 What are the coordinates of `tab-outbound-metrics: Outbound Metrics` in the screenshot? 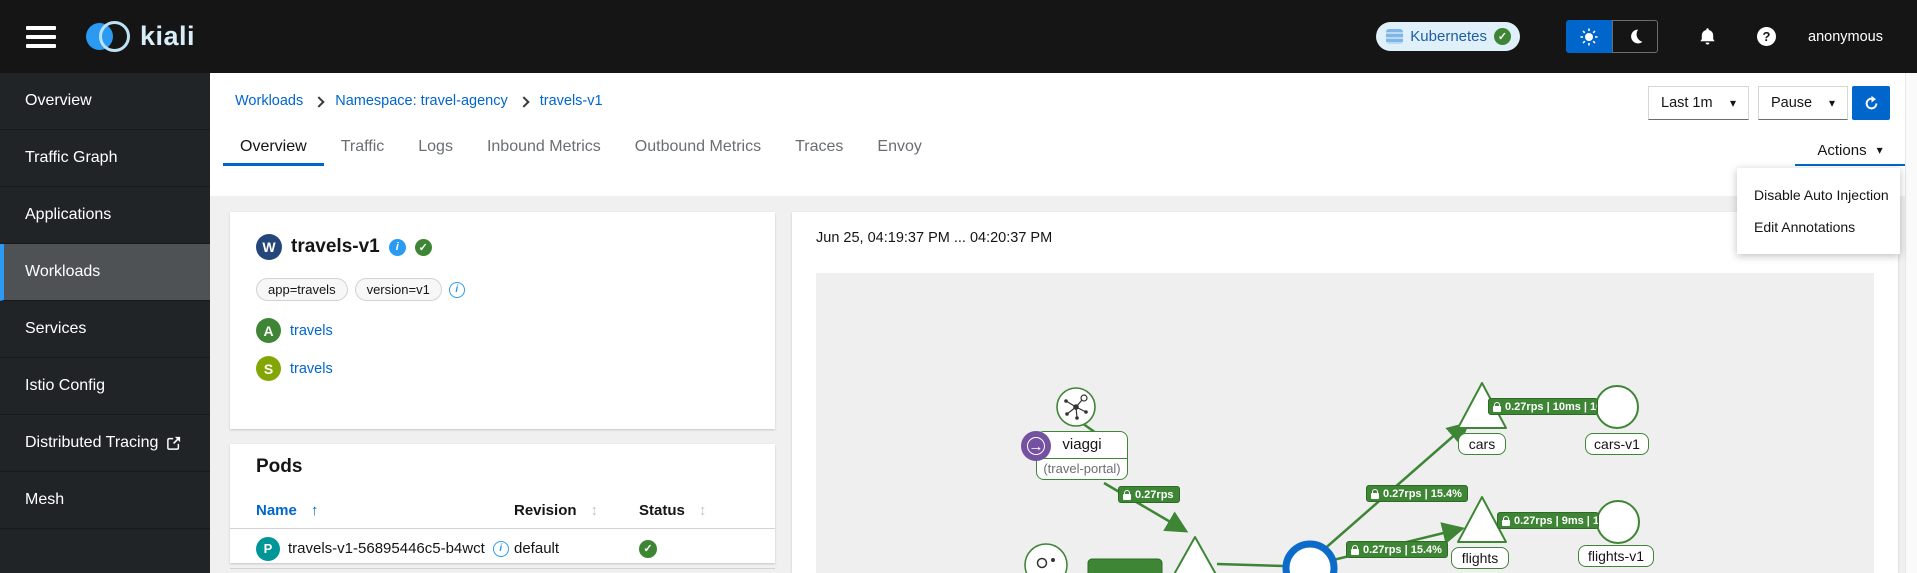 It's located at (698, 148).